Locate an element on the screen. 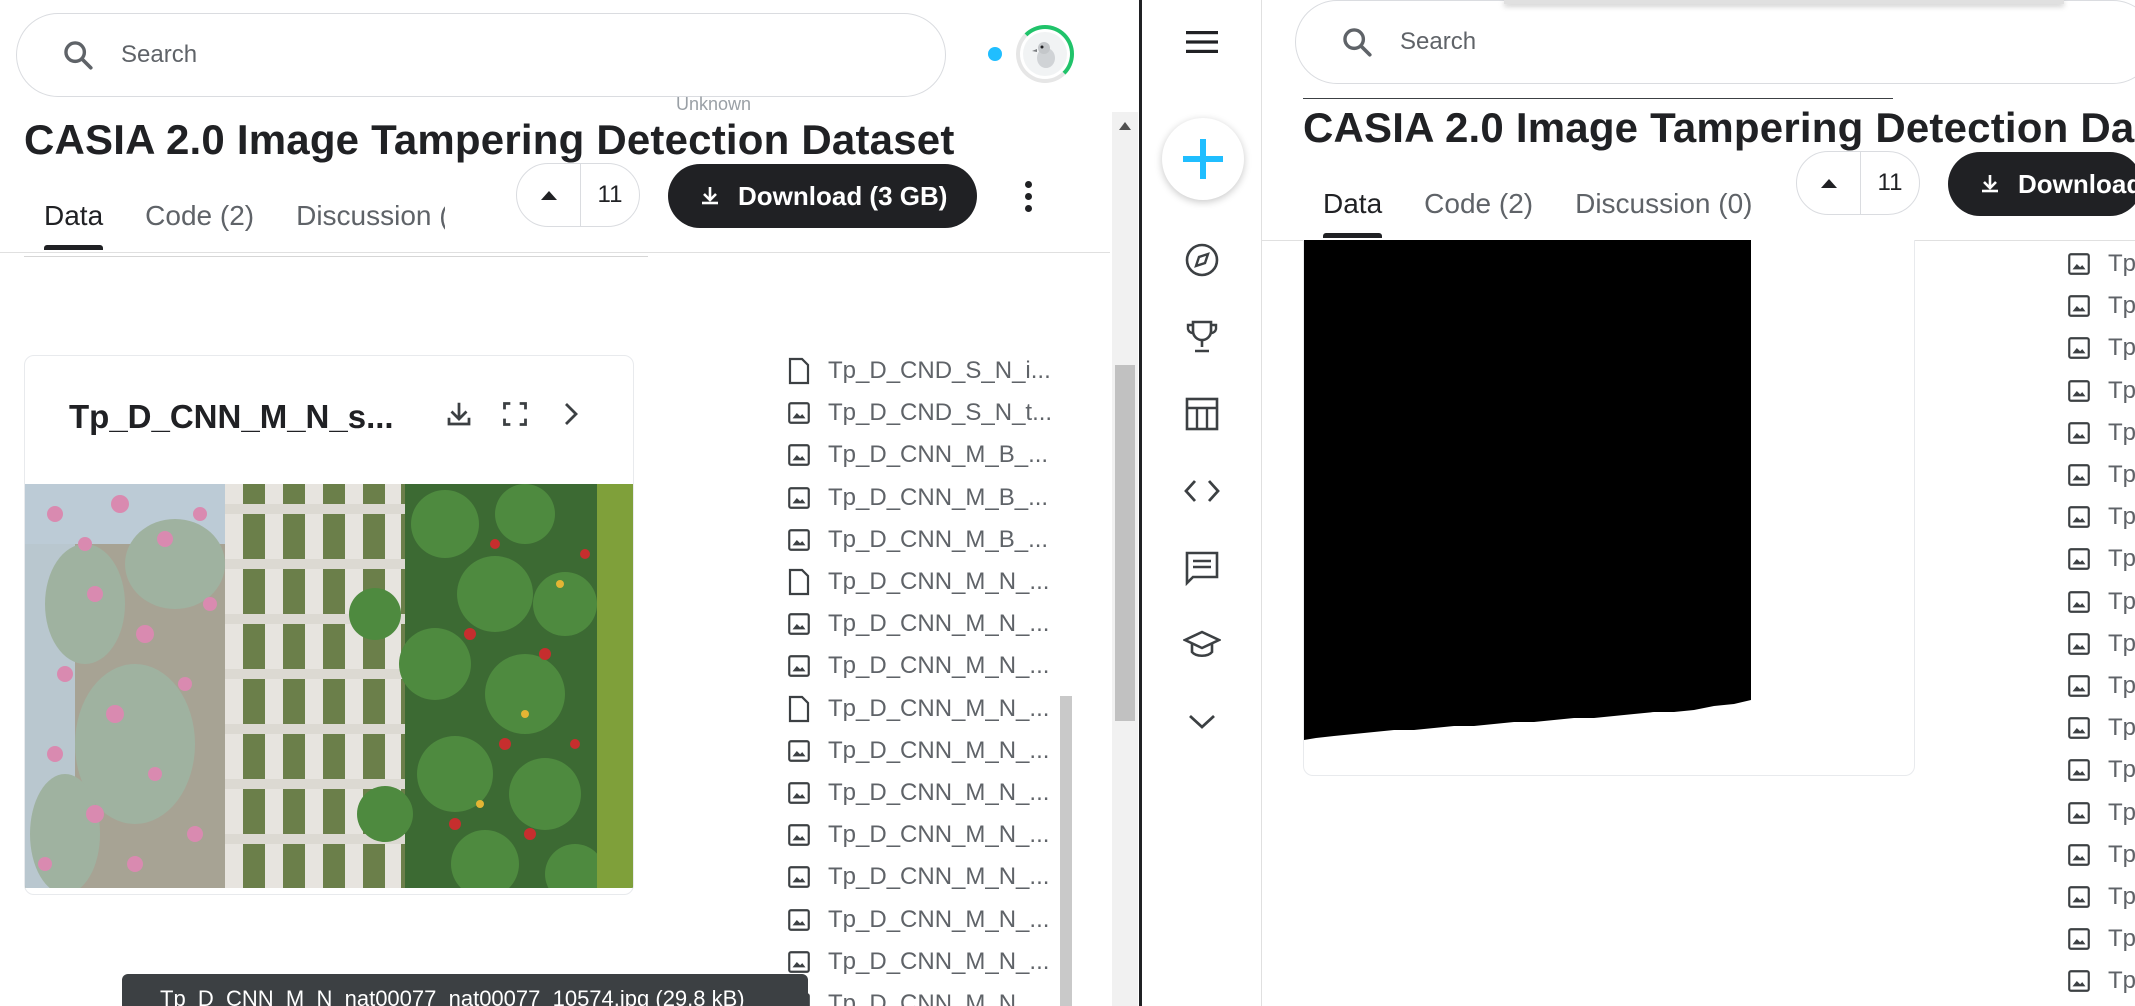 The height and width of the screenshot is (1006, 2135). competitions-icon is located at coordinates (1202, 337).